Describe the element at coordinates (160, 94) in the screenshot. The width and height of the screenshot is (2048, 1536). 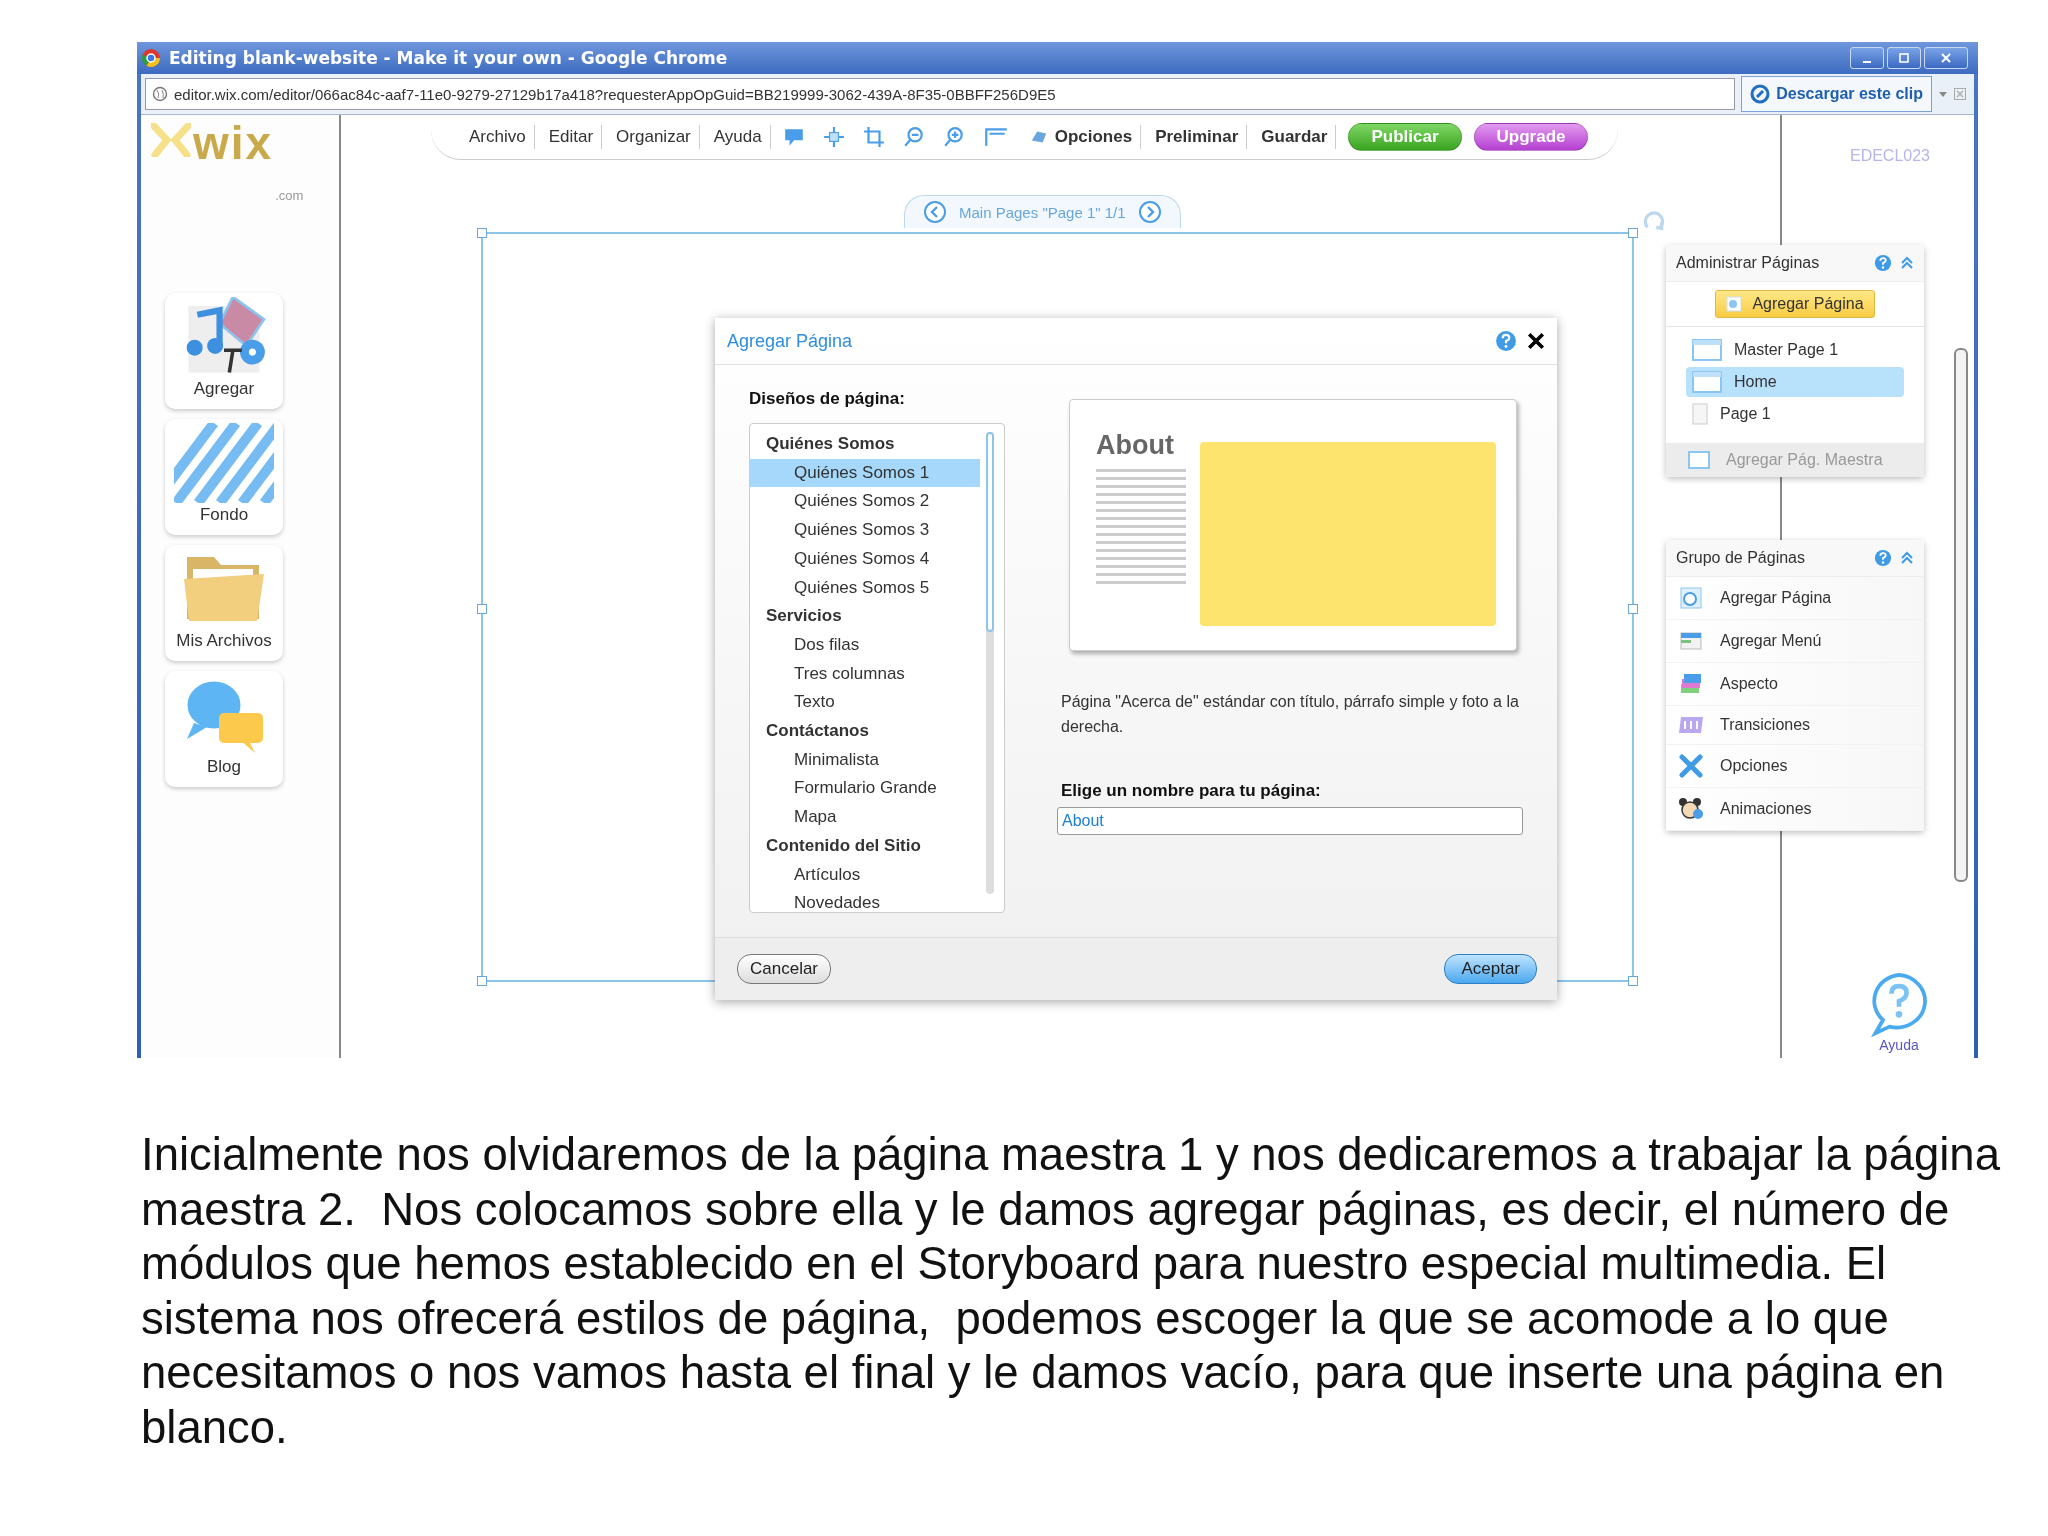
I see `globe-icon` at that location.